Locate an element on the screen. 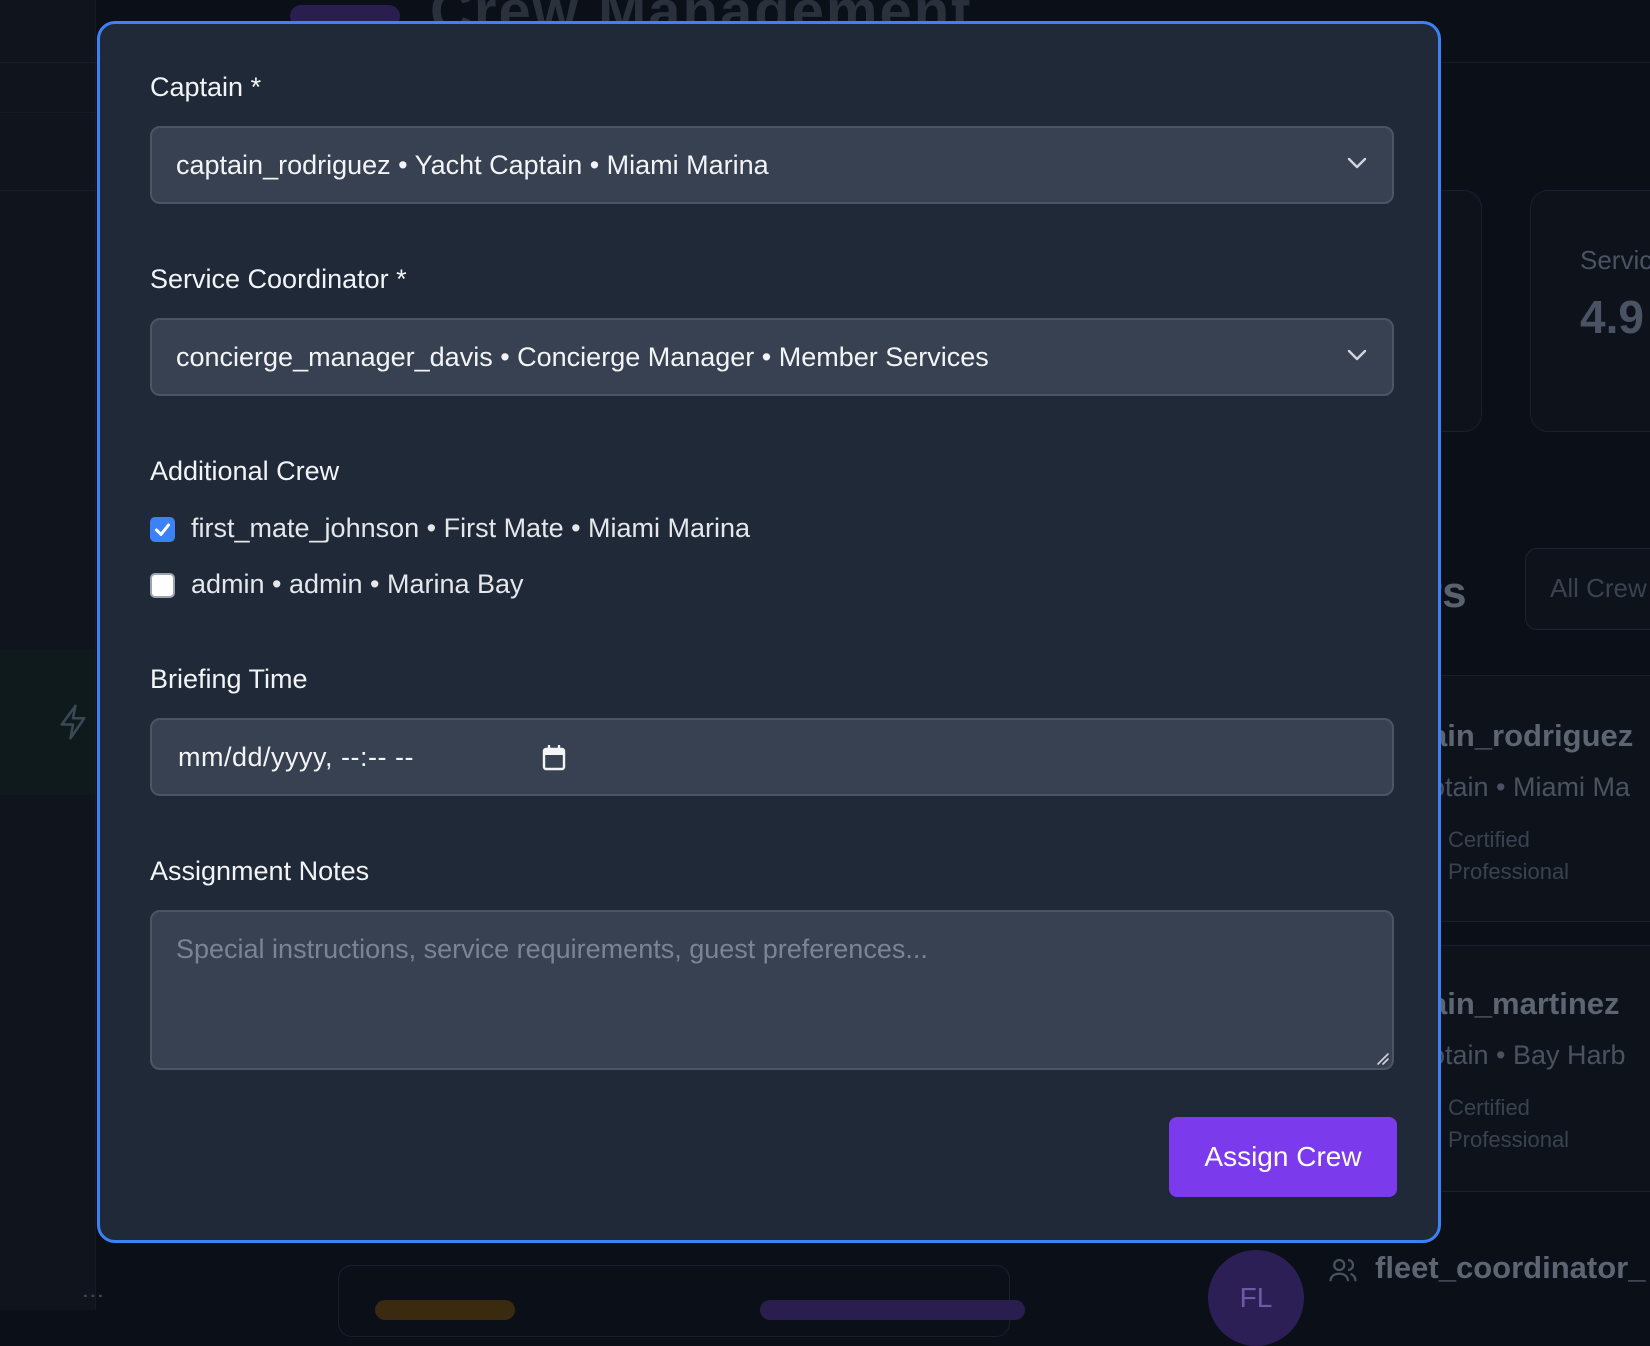 The image size is (1650, 1346). member-name: ain_rodriguez is located at coordinates (1532, 735).